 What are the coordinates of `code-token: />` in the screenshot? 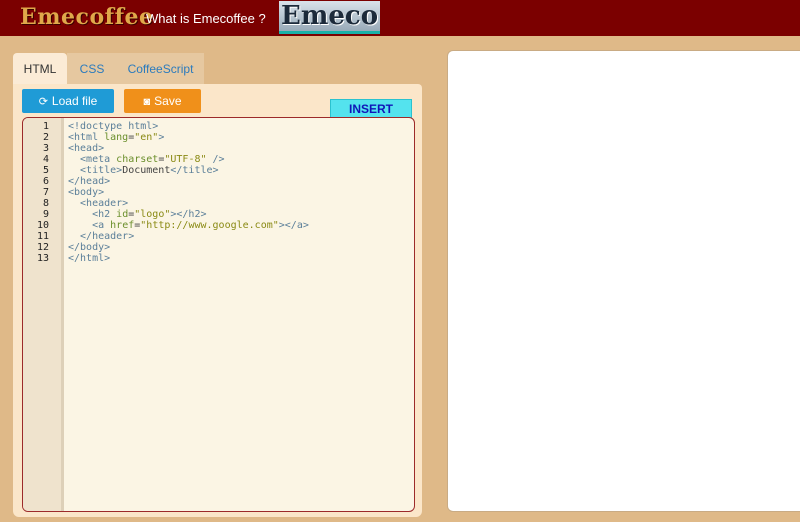 It's located at (215, 159).